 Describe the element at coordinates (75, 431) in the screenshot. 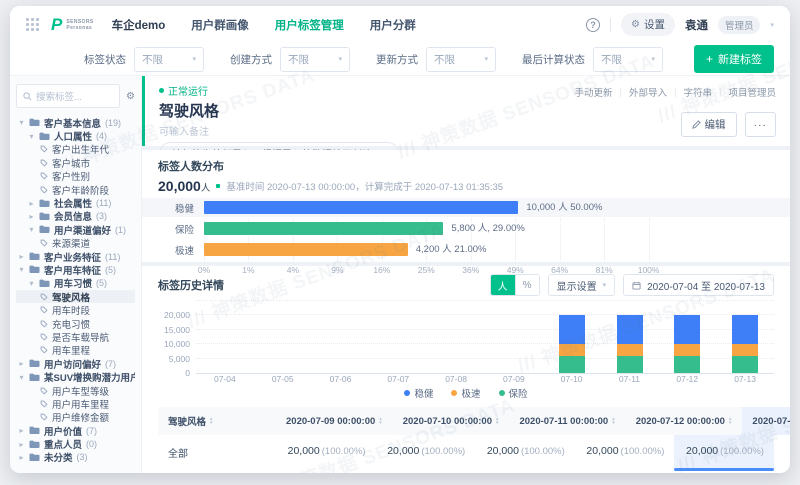

I see `tree-folder-item: ▸ 用户价值 (7)` at that location.